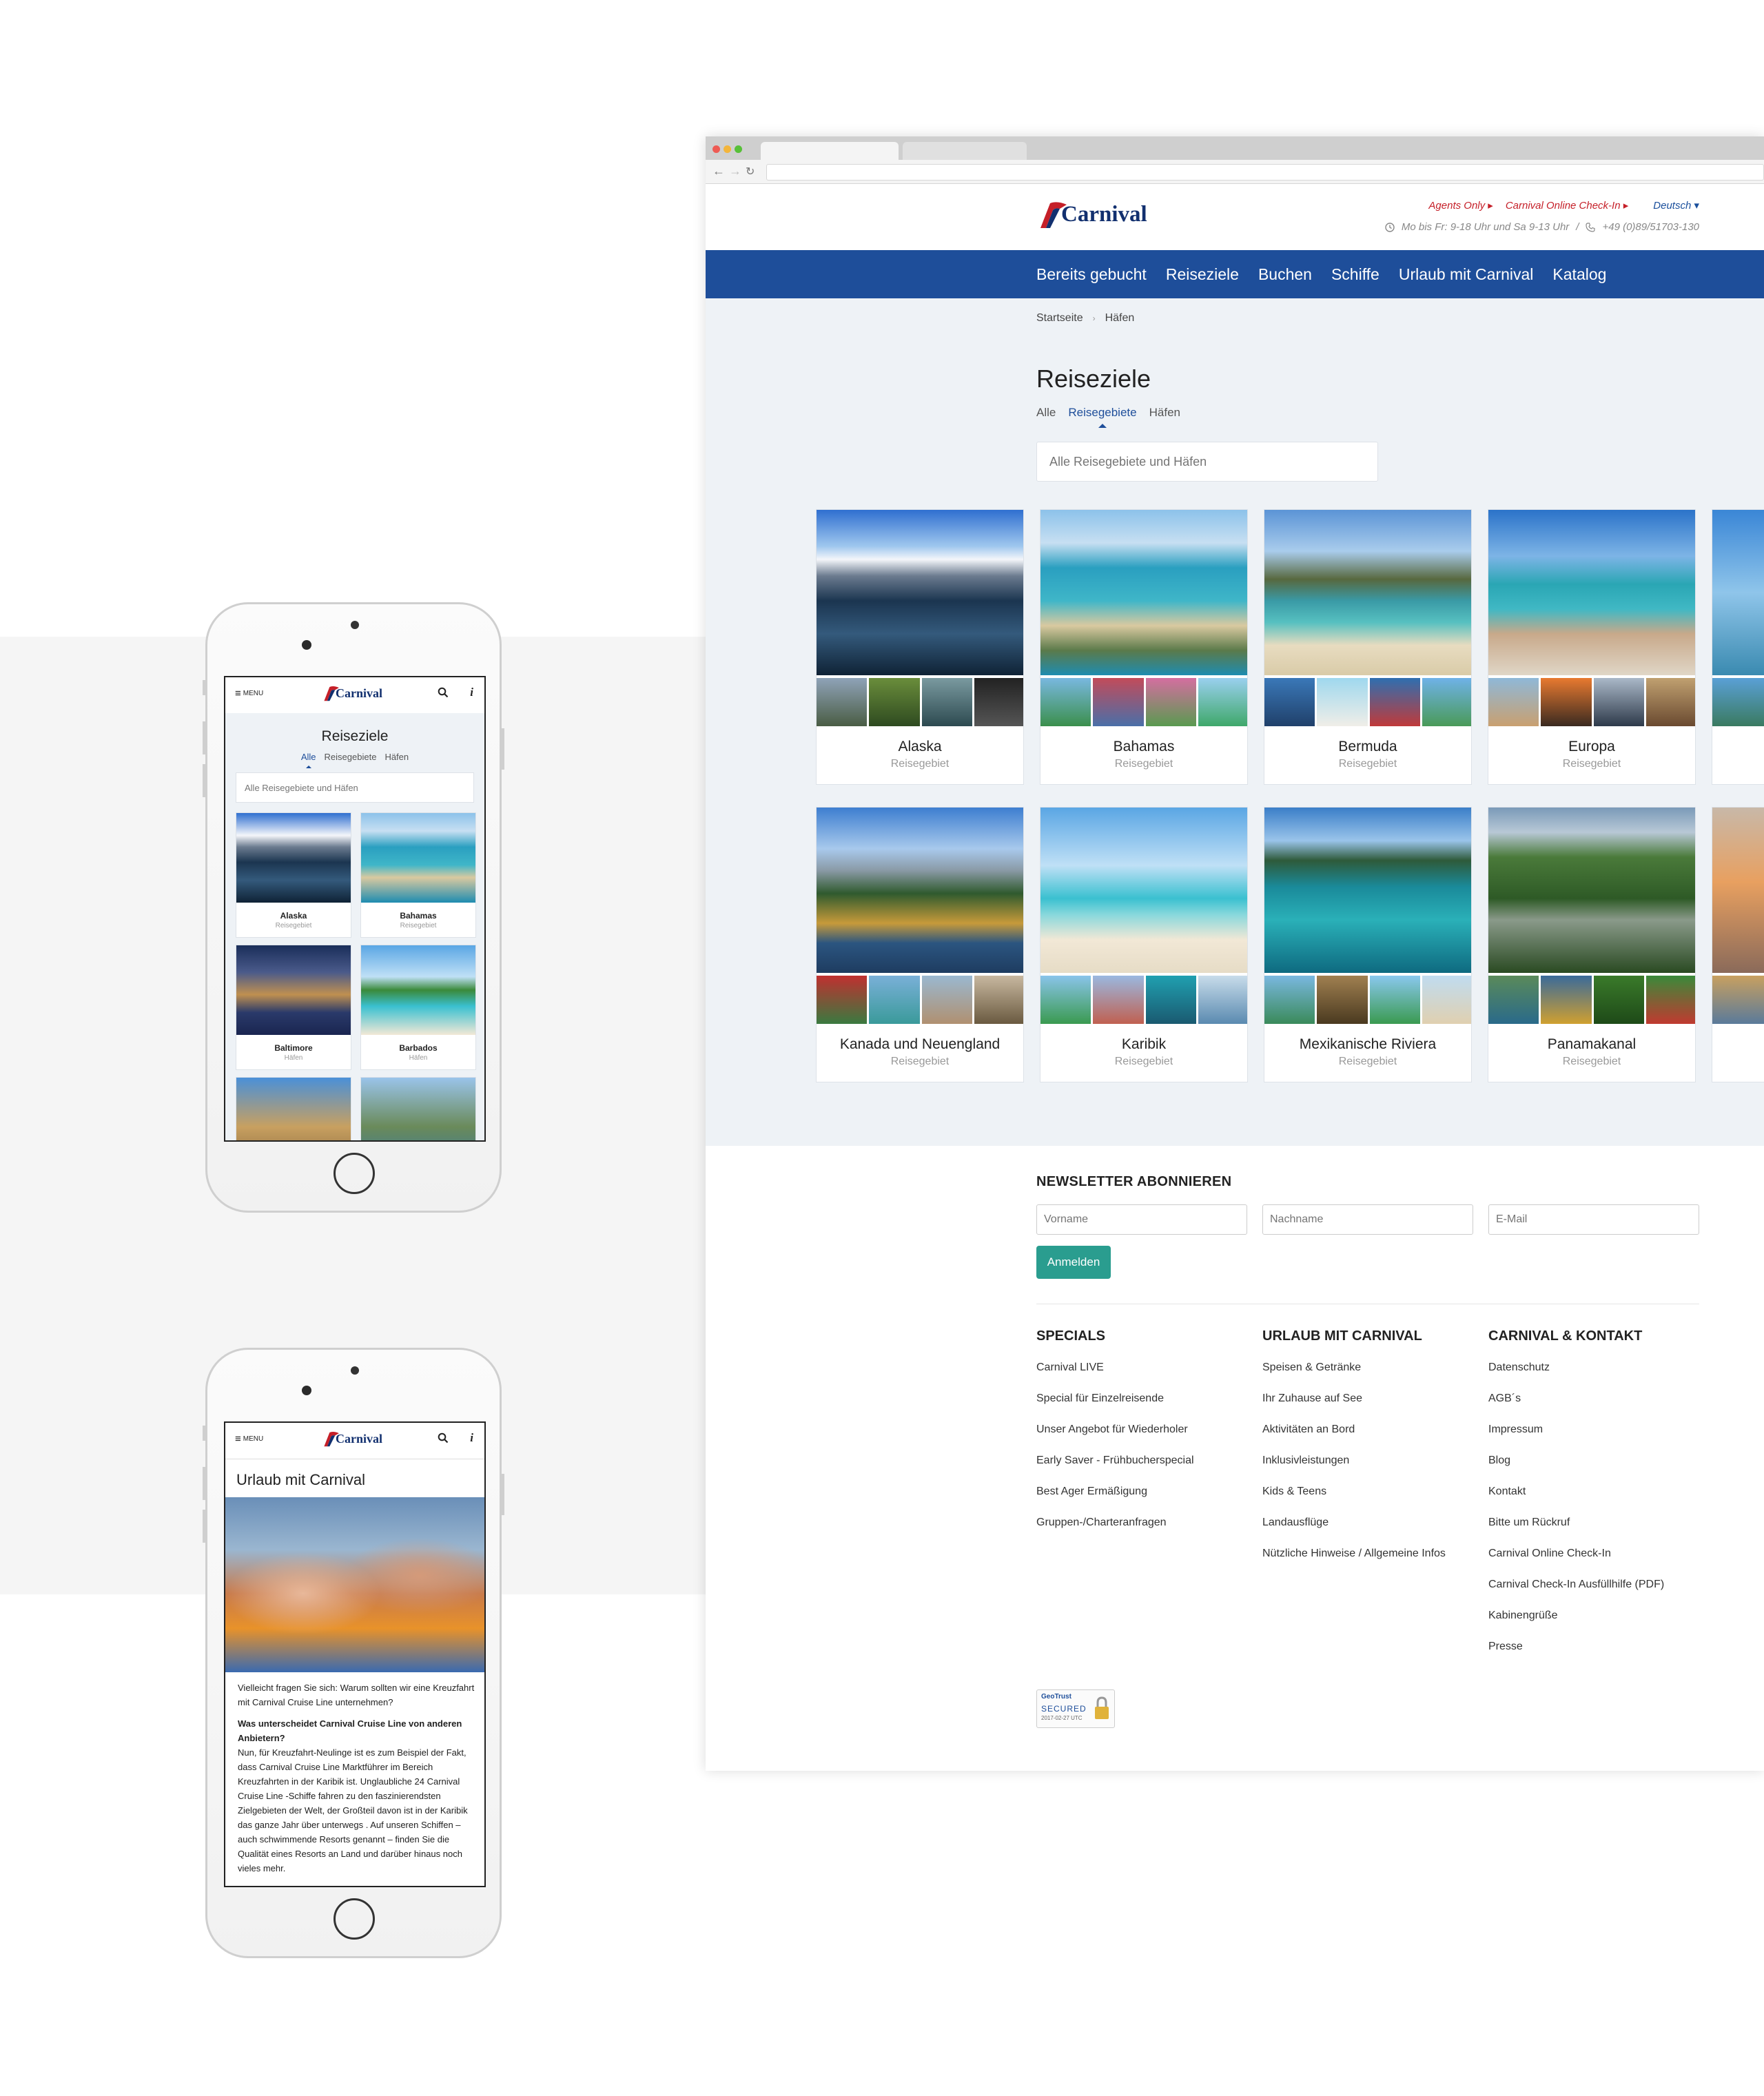 The height and width of the screenshot is (2096, 1764). What do you see at coordinates (1115, 1438) in the screenshot?
I see `footer-link: Unser Angebot für Wiederholer` at bounding box center [1115, 1438].